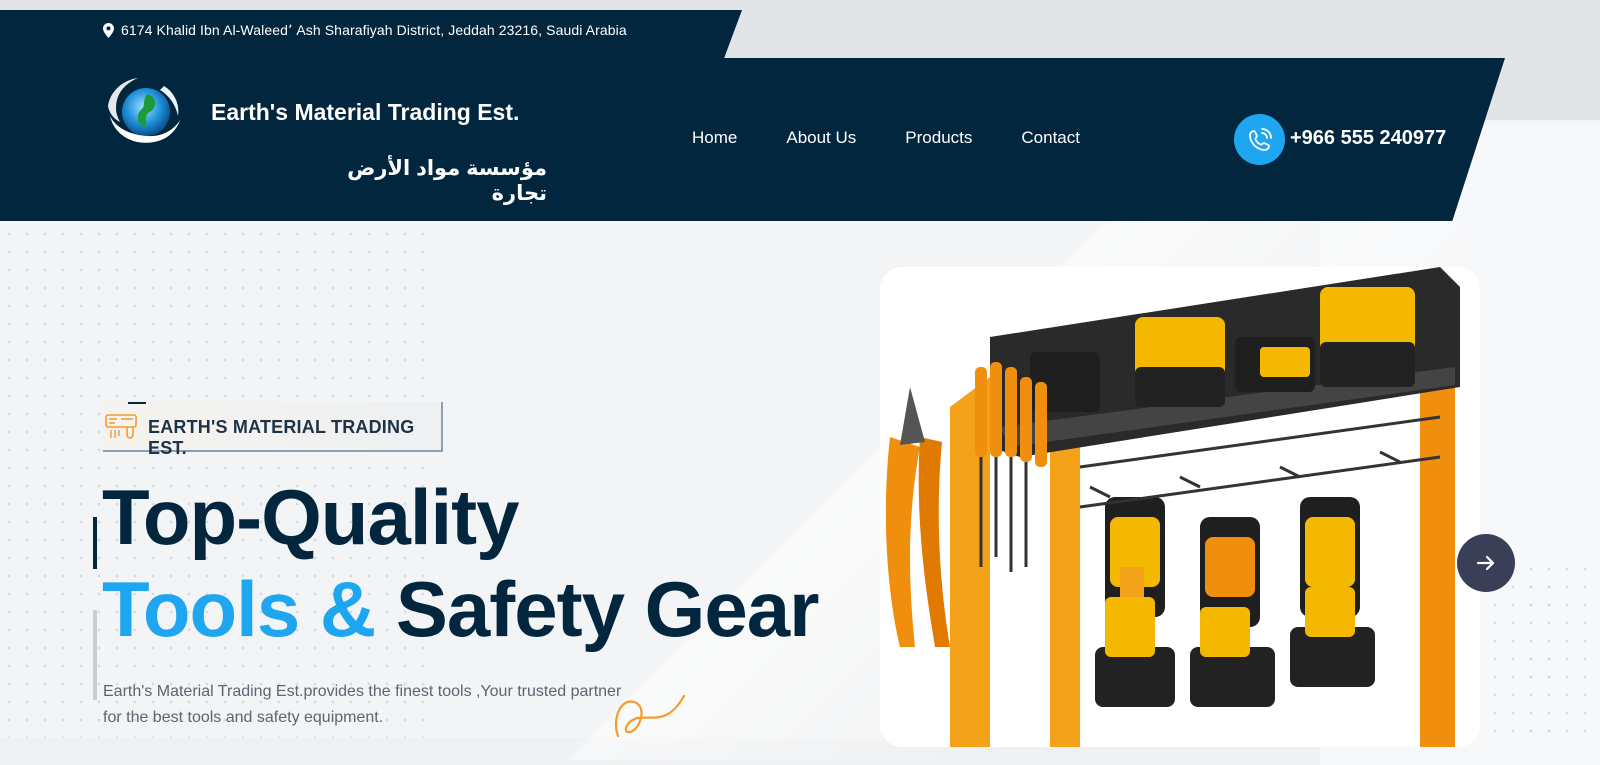  I want to click on arrow-right-icon, so click(1485, 563).